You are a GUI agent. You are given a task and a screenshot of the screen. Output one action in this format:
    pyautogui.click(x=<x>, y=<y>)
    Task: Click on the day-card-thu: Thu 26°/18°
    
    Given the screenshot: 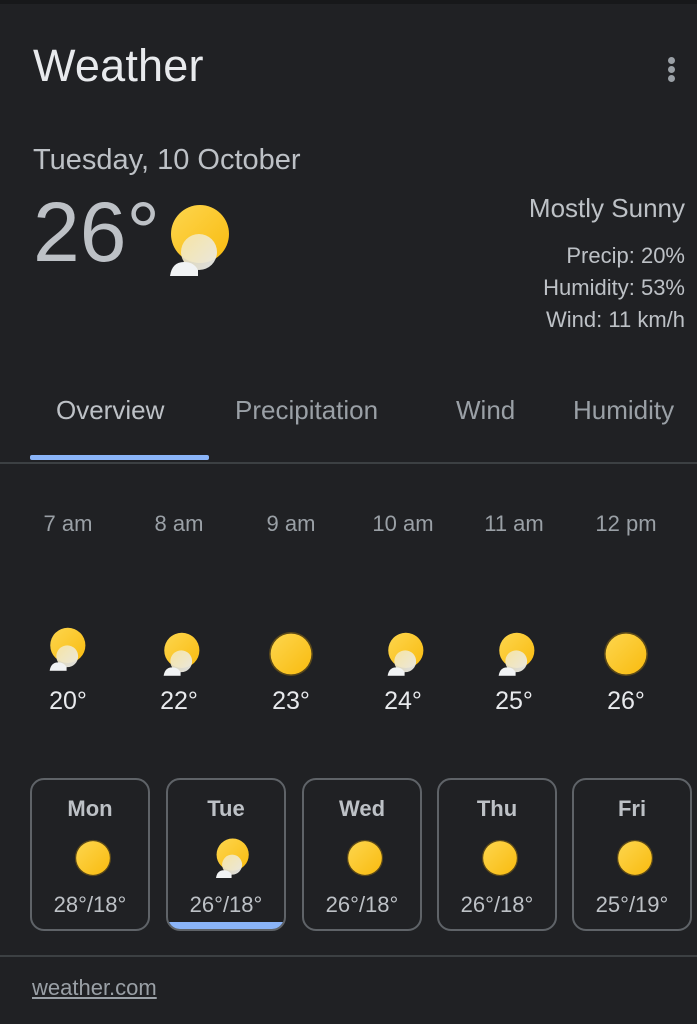 What is the action you would take?
    pyautogui.click(x=497, y=854)
    